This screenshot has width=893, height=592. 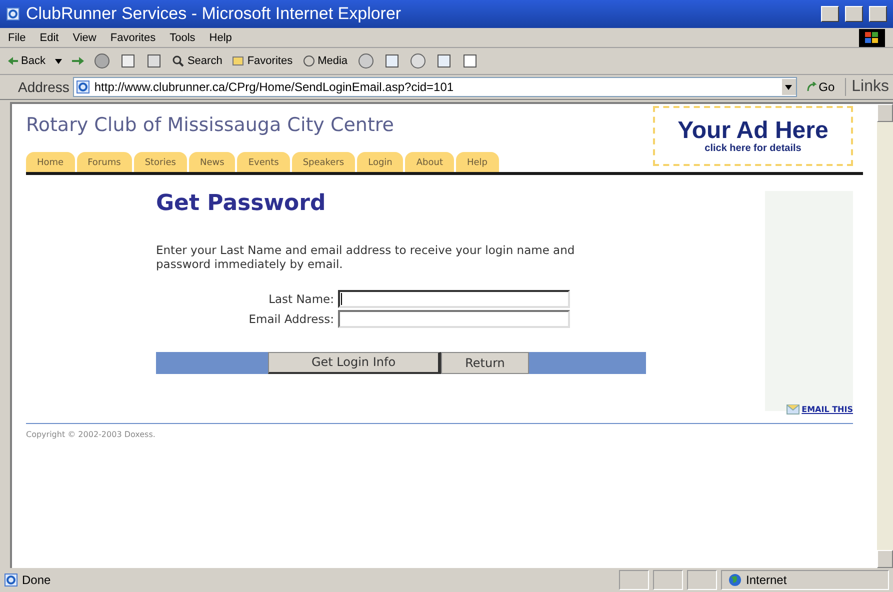 I want to click on menu-item: File, so click(x=17, y=38).